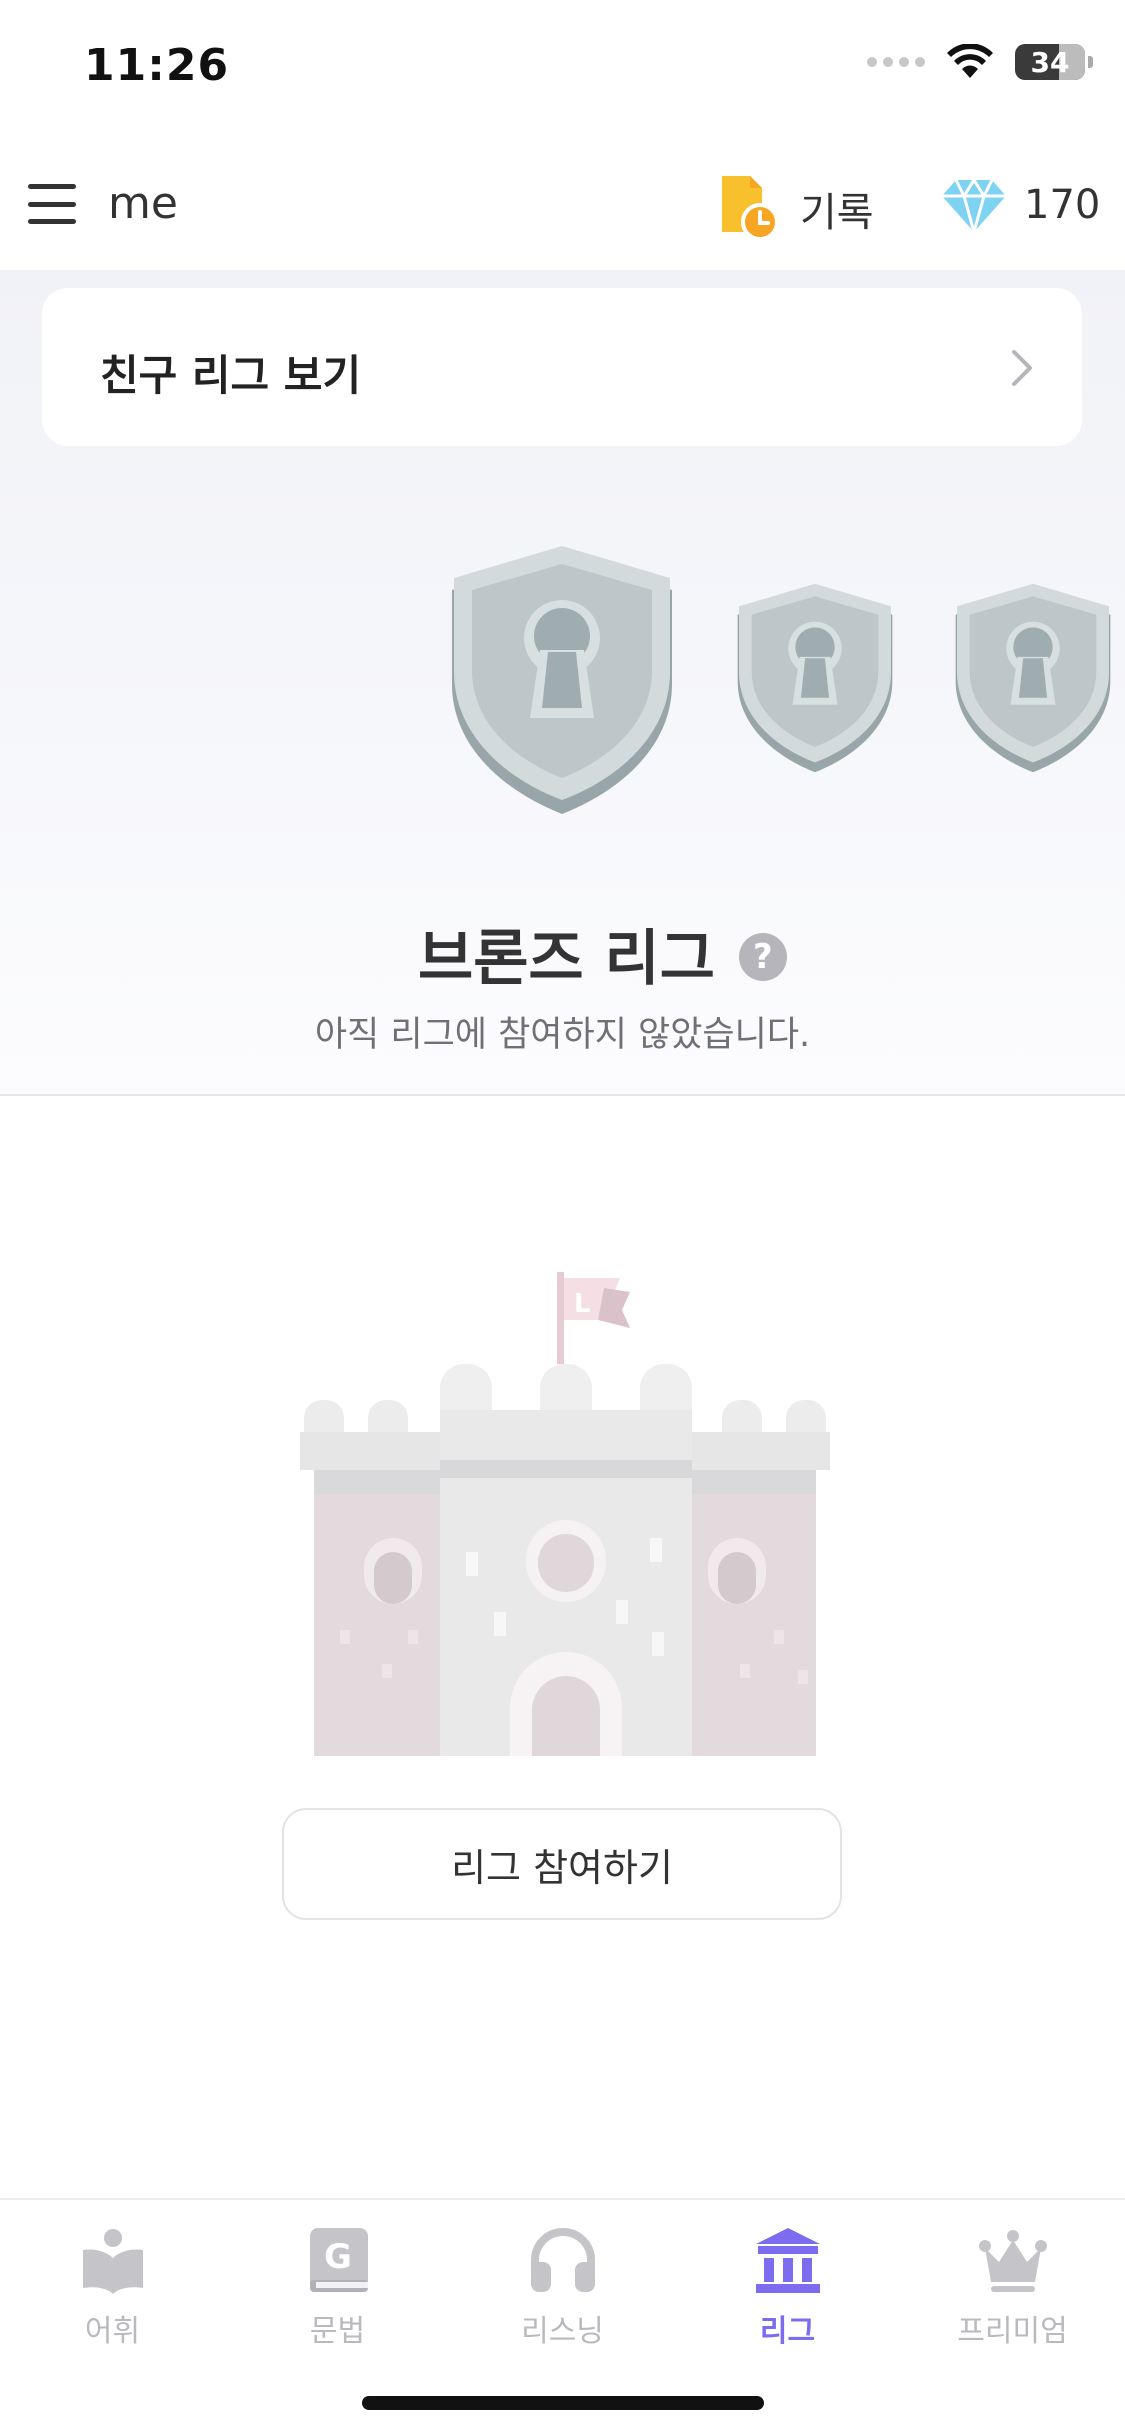 This screenshot has width=1125, height=2436. Describe the element at coordinates (974, 206) in the screenshot. I see `diamond-gem-icon` at that location.